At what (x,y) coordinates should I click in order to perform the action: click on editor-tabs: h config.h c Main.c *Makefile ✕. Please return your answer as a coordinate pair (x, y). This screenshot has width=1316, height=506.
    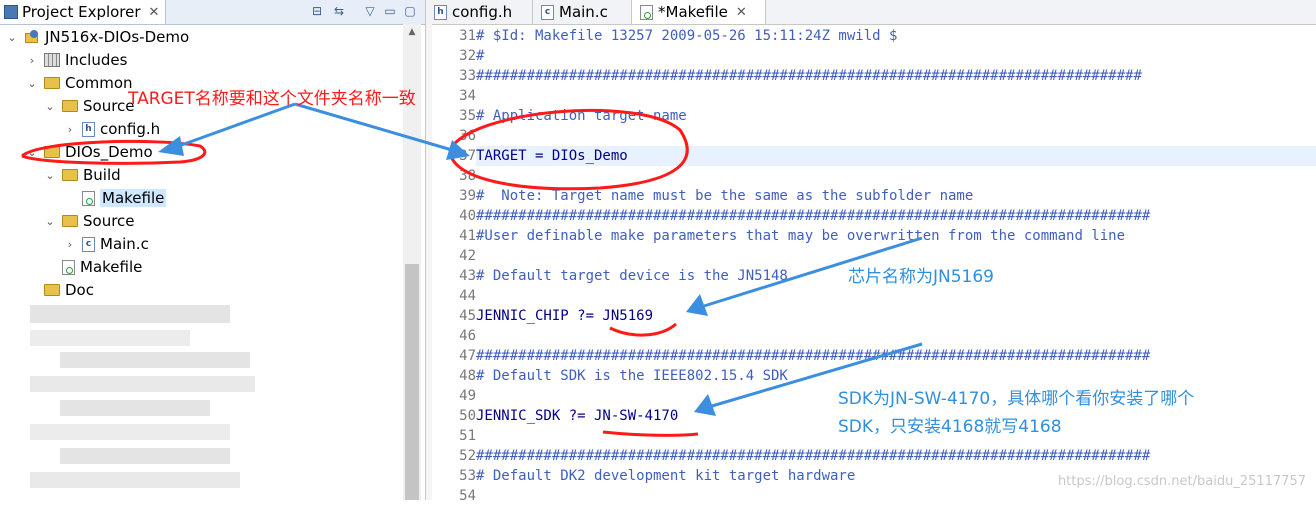
    Looking at the image, I should click on (871, 12).